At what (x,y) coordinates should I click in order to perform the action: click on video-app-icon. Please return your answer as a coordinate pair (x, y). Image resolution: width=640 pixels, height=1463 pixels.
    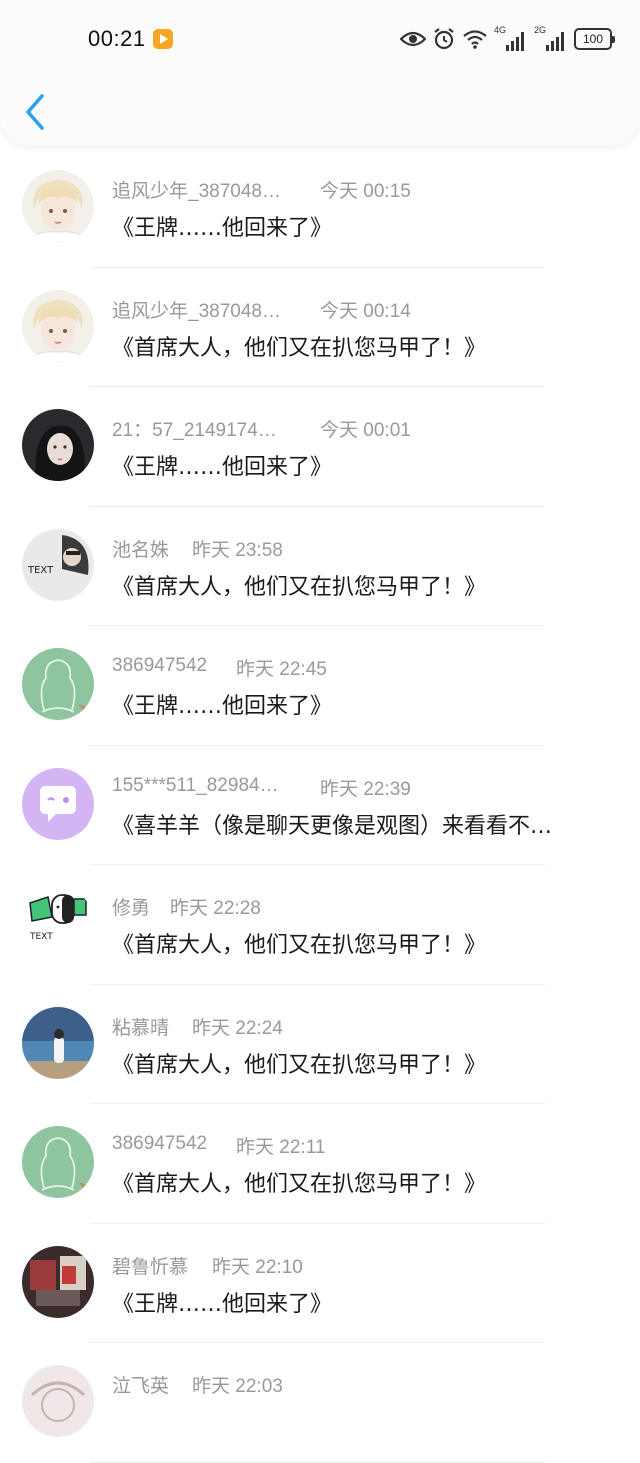
    Looking at the image, I should click on (163, 39).